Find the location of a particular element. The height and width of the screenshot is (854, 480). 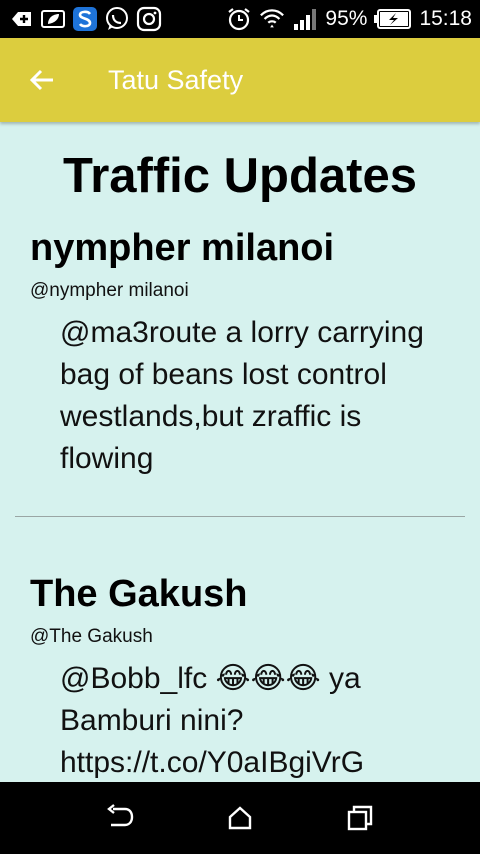

app-bar: Tatu Safety is located at coordinates (240, 80).